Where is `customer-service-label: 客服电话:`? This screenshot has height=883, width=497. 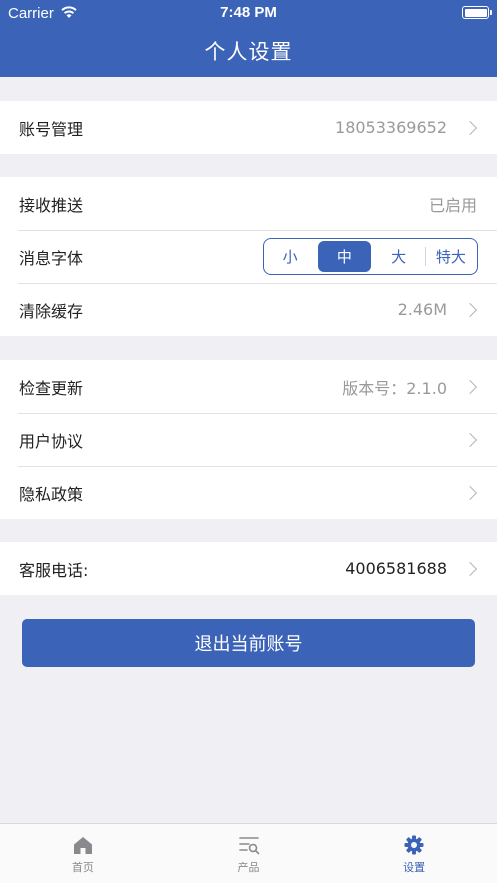 customer-service-label: 客服电话: is located at coordinates (54, 570).